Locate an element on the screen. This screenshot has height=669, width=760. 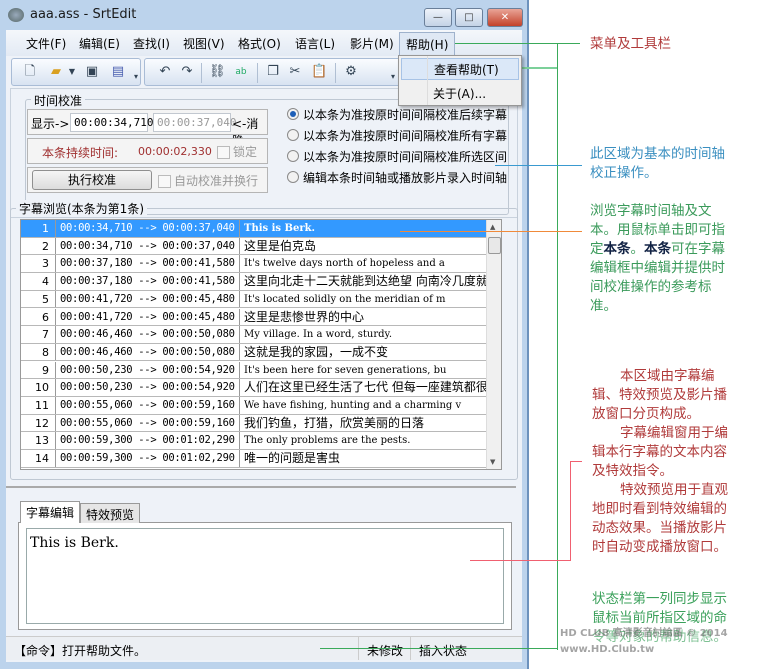
auto-calibrate-checkbox: 自动校准并换行 is located at coordinates (208, 180).